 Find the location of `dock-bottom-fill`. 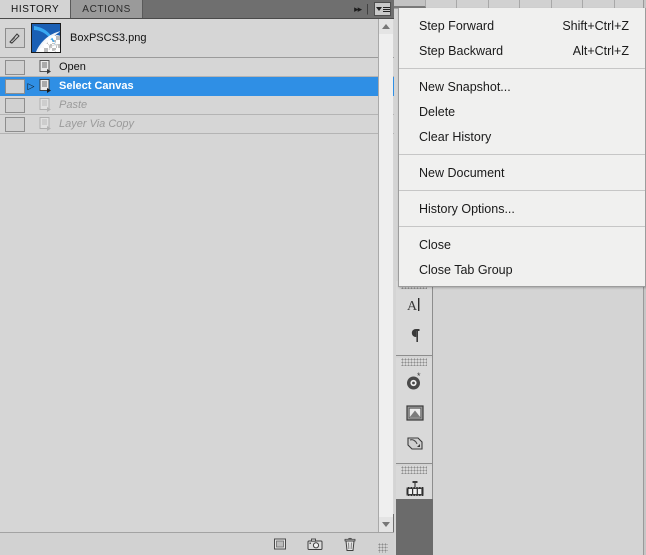

dock-bottom-fill is located at coordinates (414, 527).